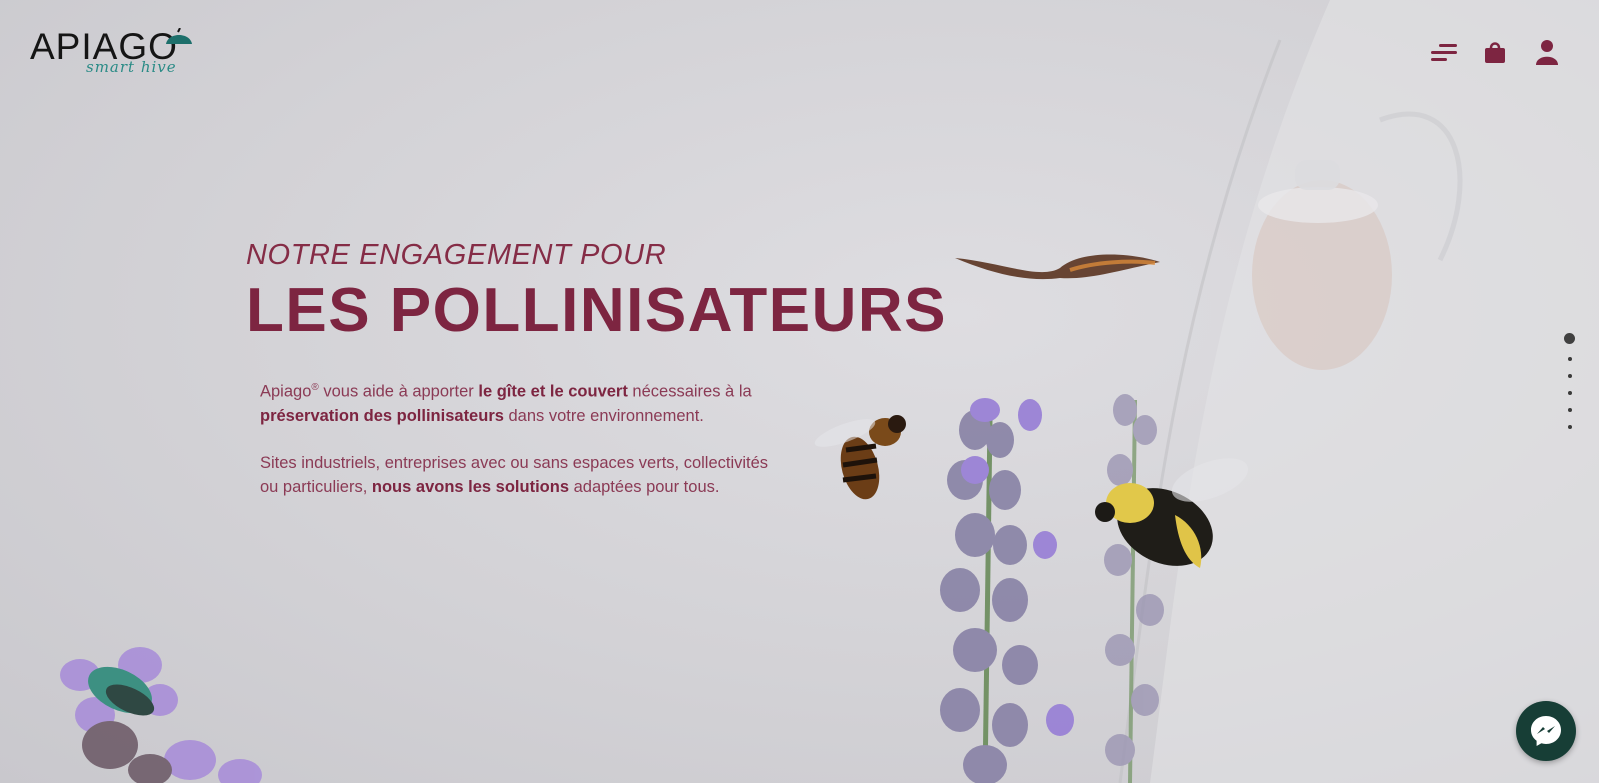  What do you see at coordinates (603, 415) in the screenshot?
I see `text-segment: dans votre environnement.` at bounding box center [603, 415].